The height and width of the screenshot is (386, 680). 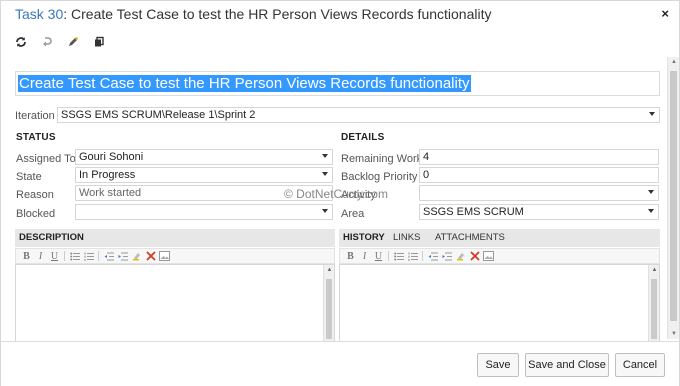 I want to click on tab-attachments: ATTACHMENTS, so click(x=470, y=237).